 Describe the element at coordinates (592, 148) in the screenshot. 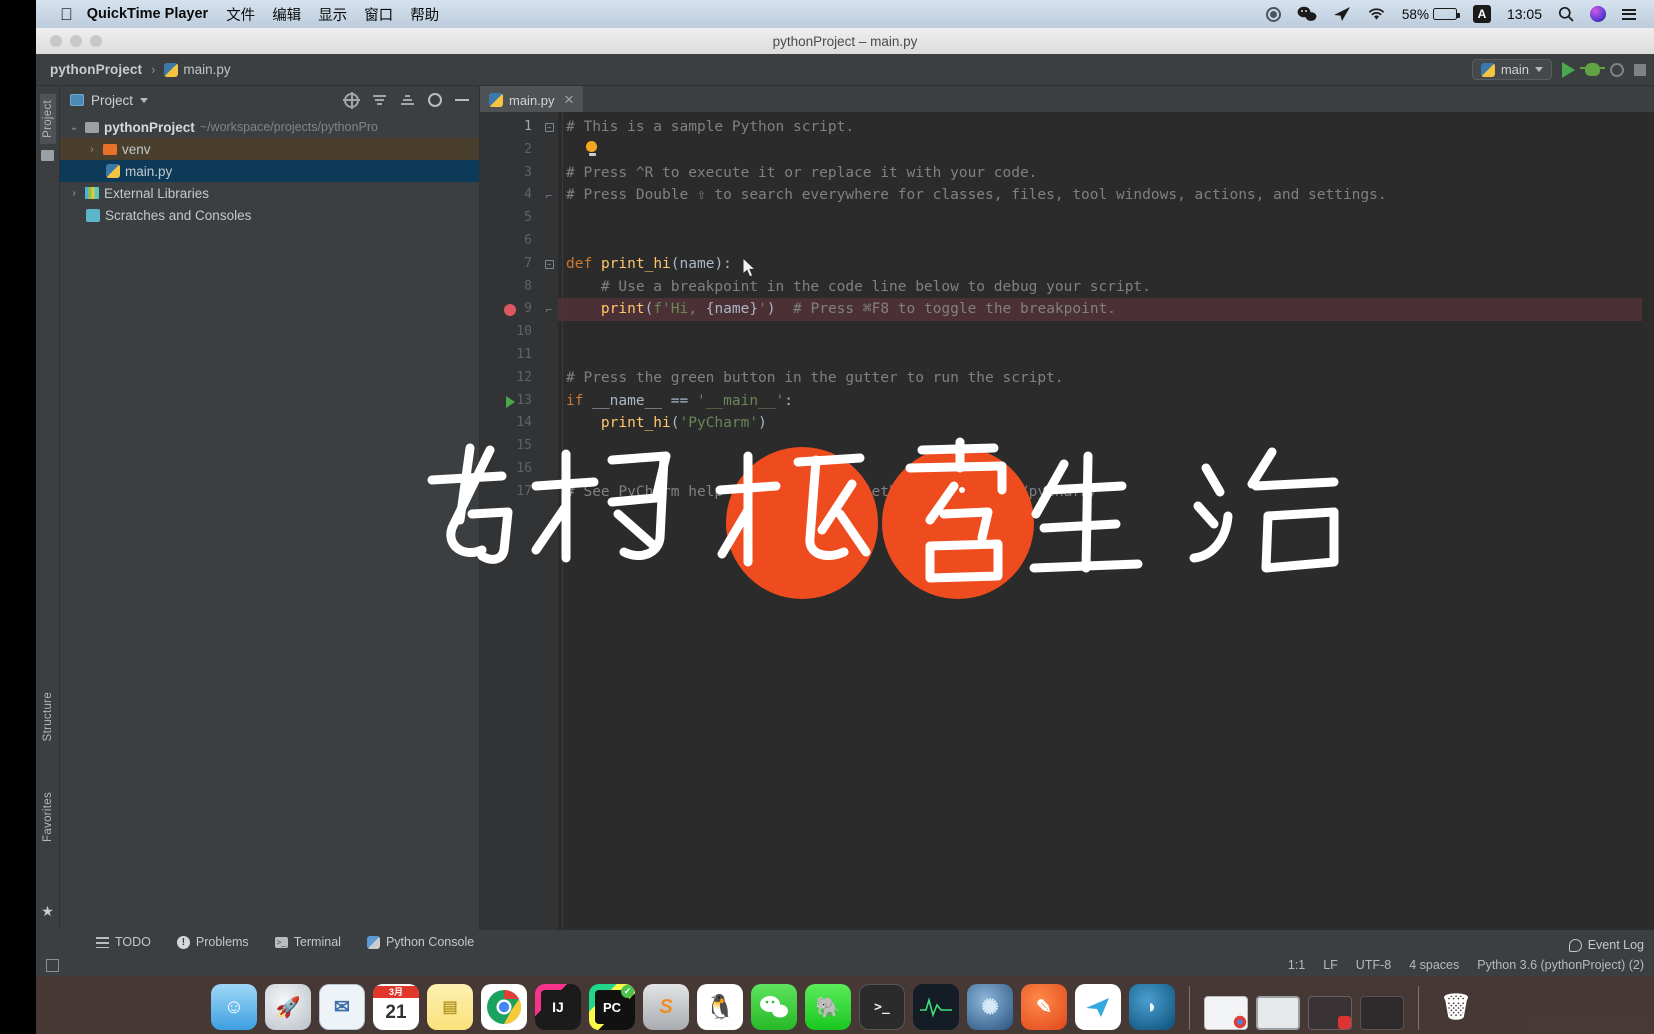

I see `intention-bulb-icon` at that location.